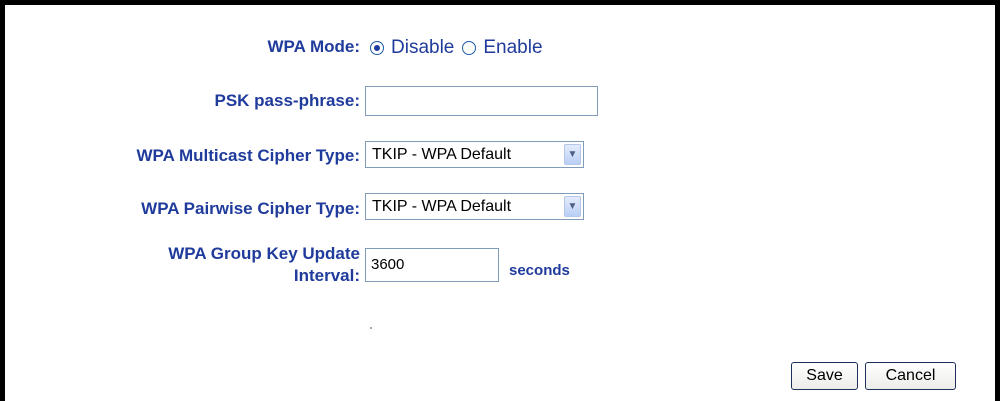 The width and height of the screenshot is (1000, 401). I want to click on psk-passphrase-input, so click(481, 101).